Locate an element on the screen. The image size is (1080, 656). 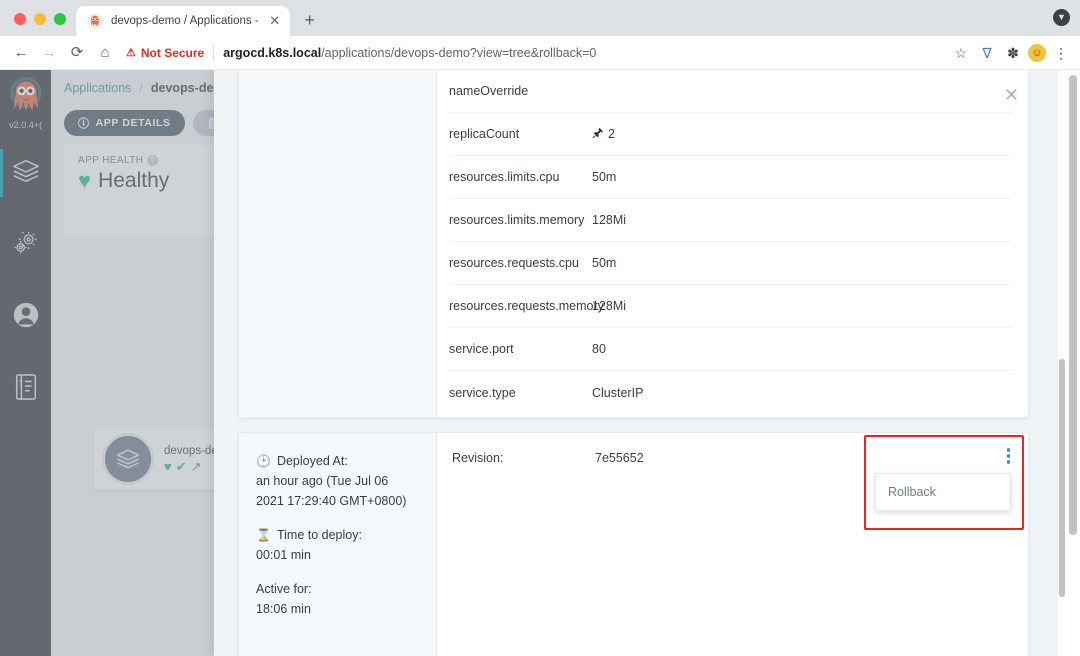
parameter-key: nameOverride is located at coordinates (489, 91).